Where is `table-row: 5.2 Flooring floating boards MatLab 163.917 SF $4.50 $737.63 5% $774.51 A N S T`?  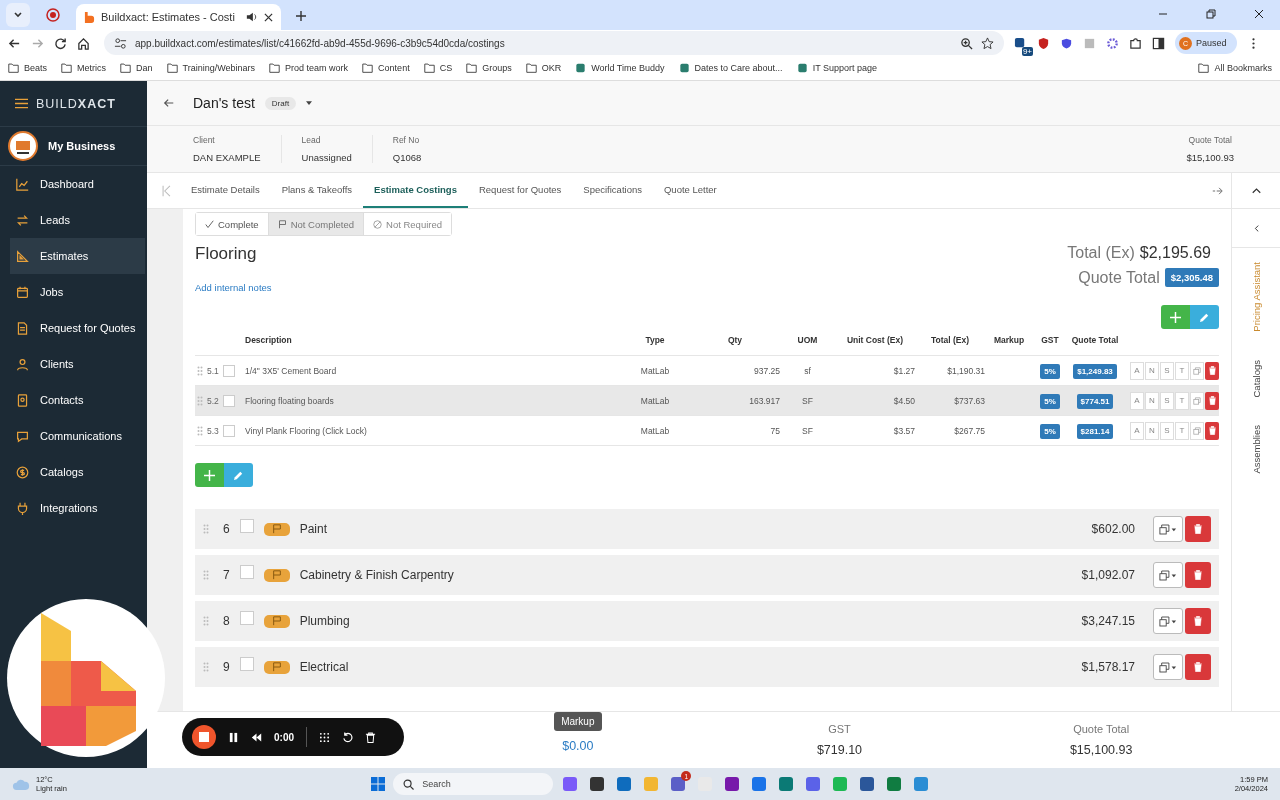 table-row: 5.2 Flooring floating boards MatLab 163.917 SF $4.50 $737.63 5% $774.51 A N S T is located at coordinates (707, 401).